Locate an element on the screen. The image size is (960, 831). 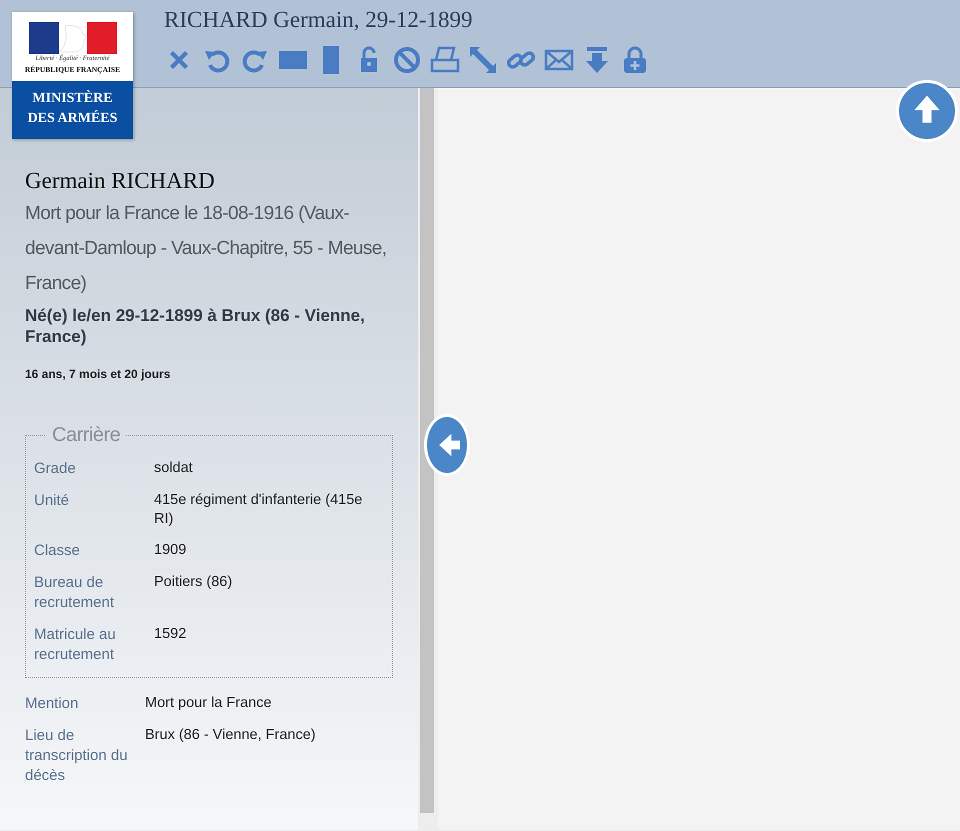
field-value: 1592 is located at coordinates (171, 634).